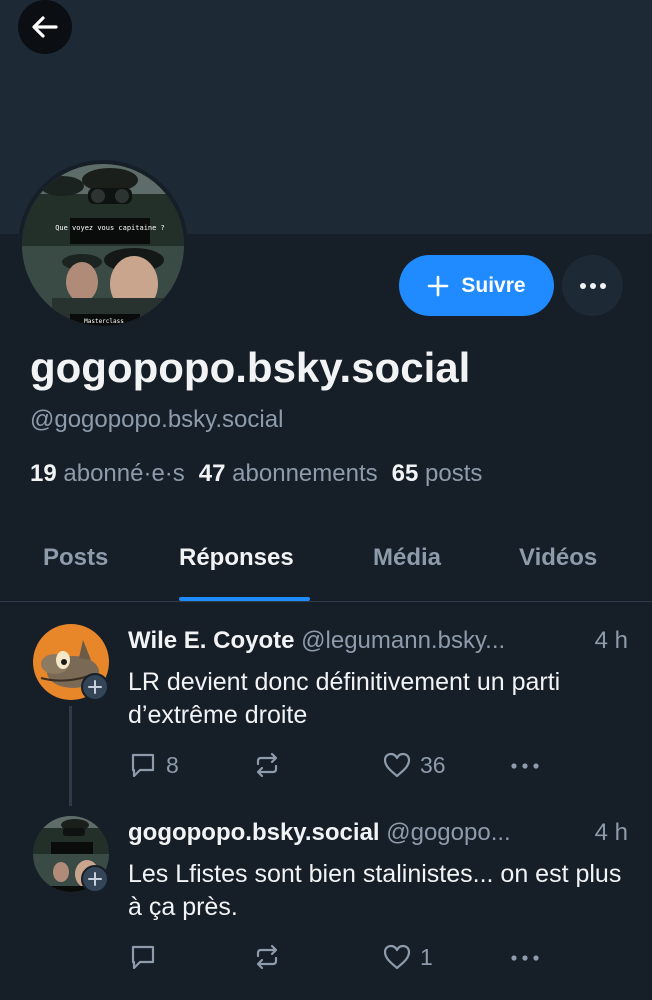 This screenshot has width=652, height=1000. Describe the element at coordinates (212, 473) in the screenshot. I see `following-count: 47` at that location.